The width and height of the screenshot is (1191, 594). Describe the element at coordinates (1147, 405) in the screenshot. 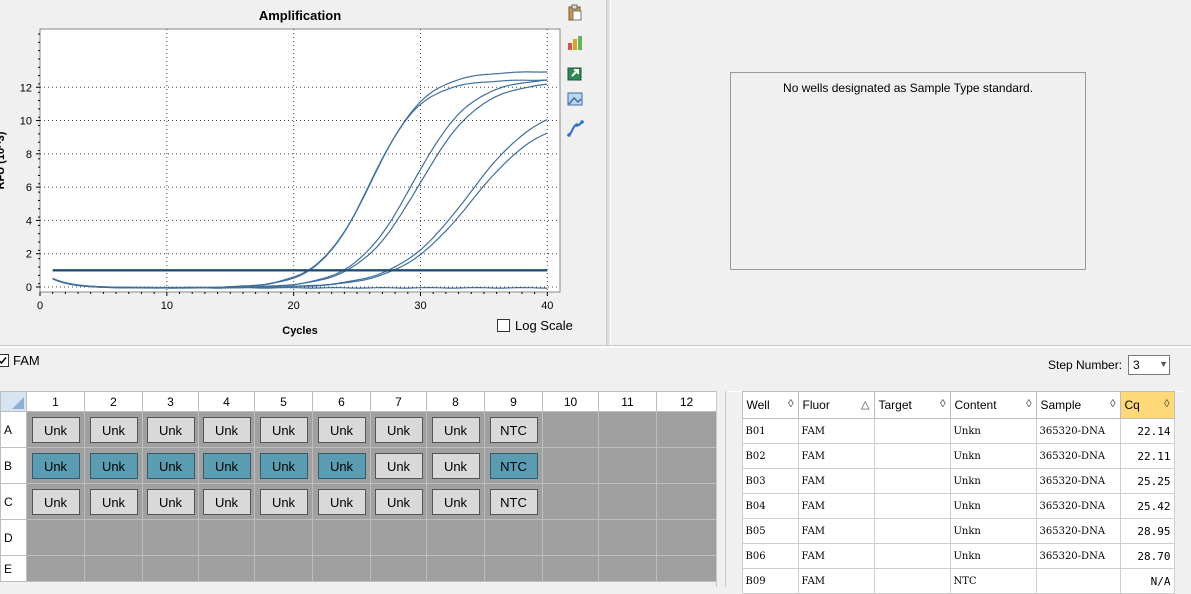

I see `results-column-cq: Cq ◊` at that location.